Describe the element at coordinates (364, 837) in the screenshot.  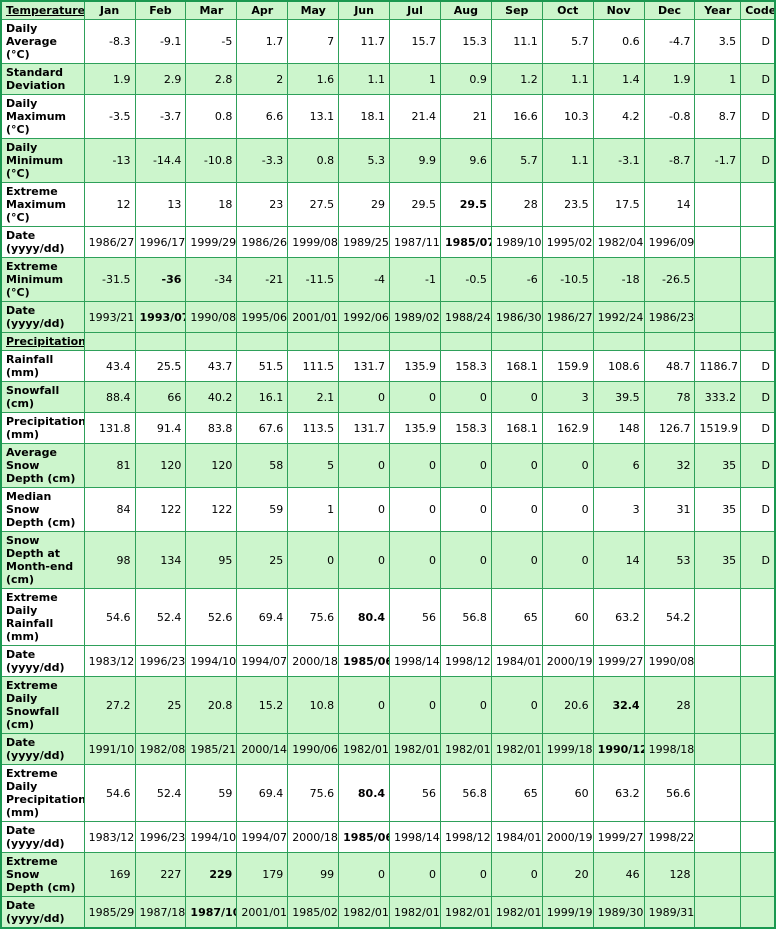
I see `data-cell: 1985/06` at that location.